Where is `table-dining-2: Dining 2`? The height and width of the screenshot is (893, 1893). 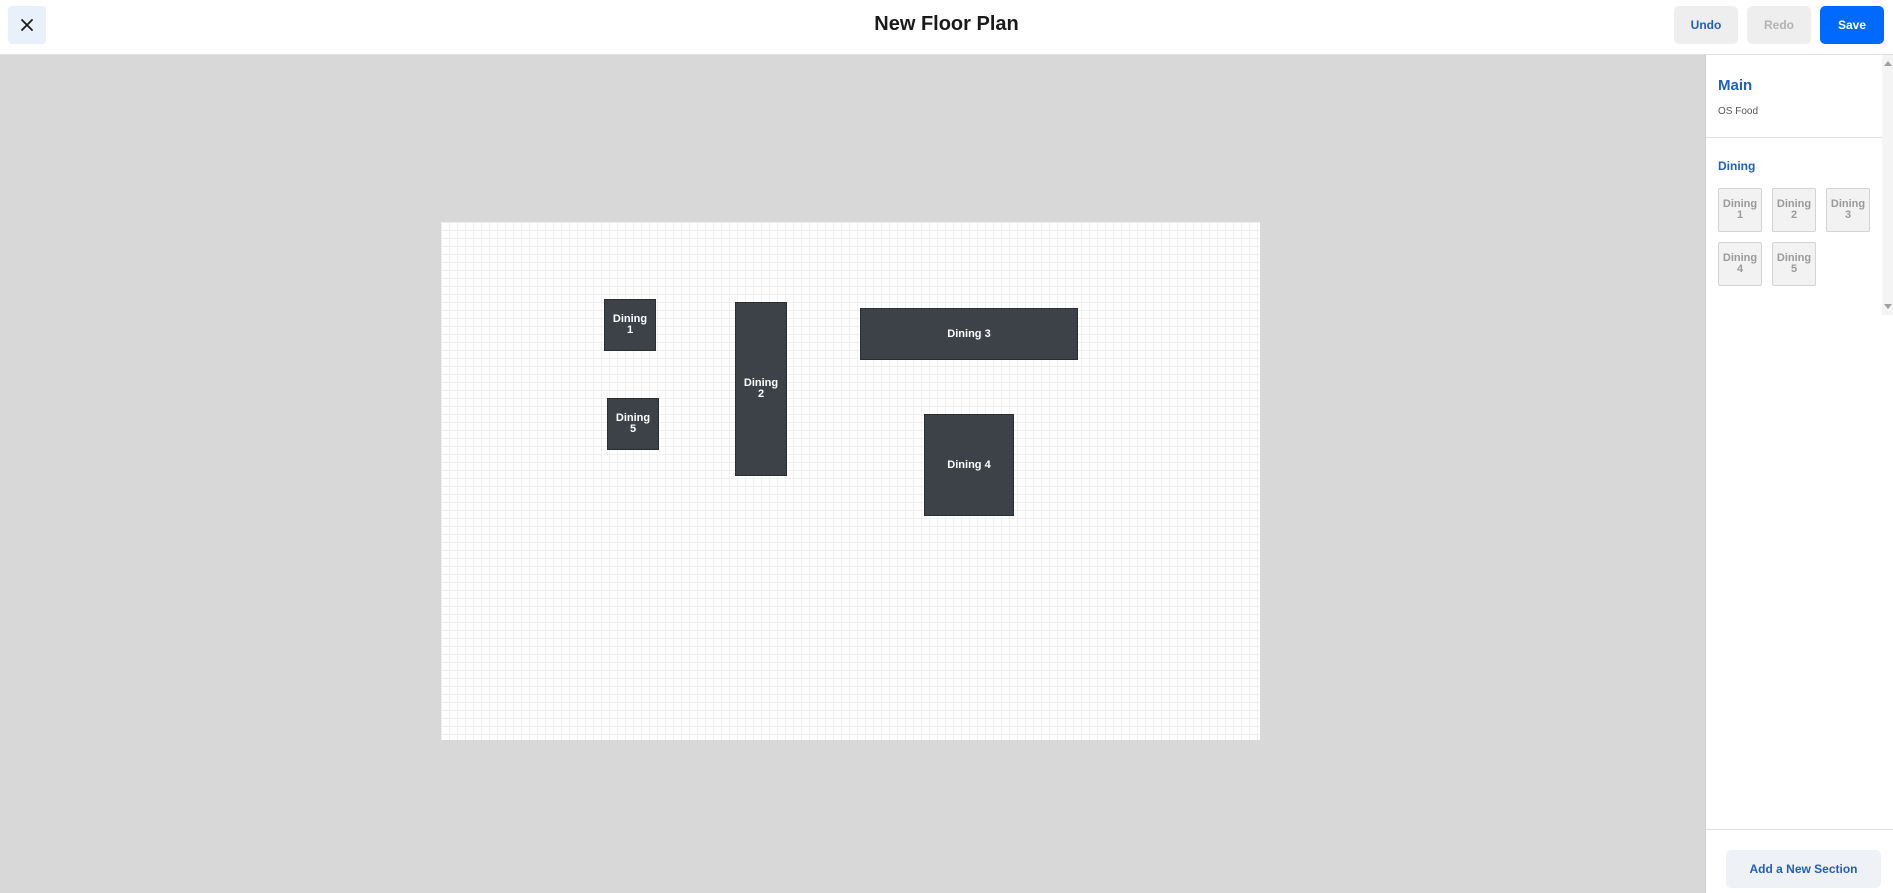
table-dining-2: Dining 2 is located at coordinates (761, 389).